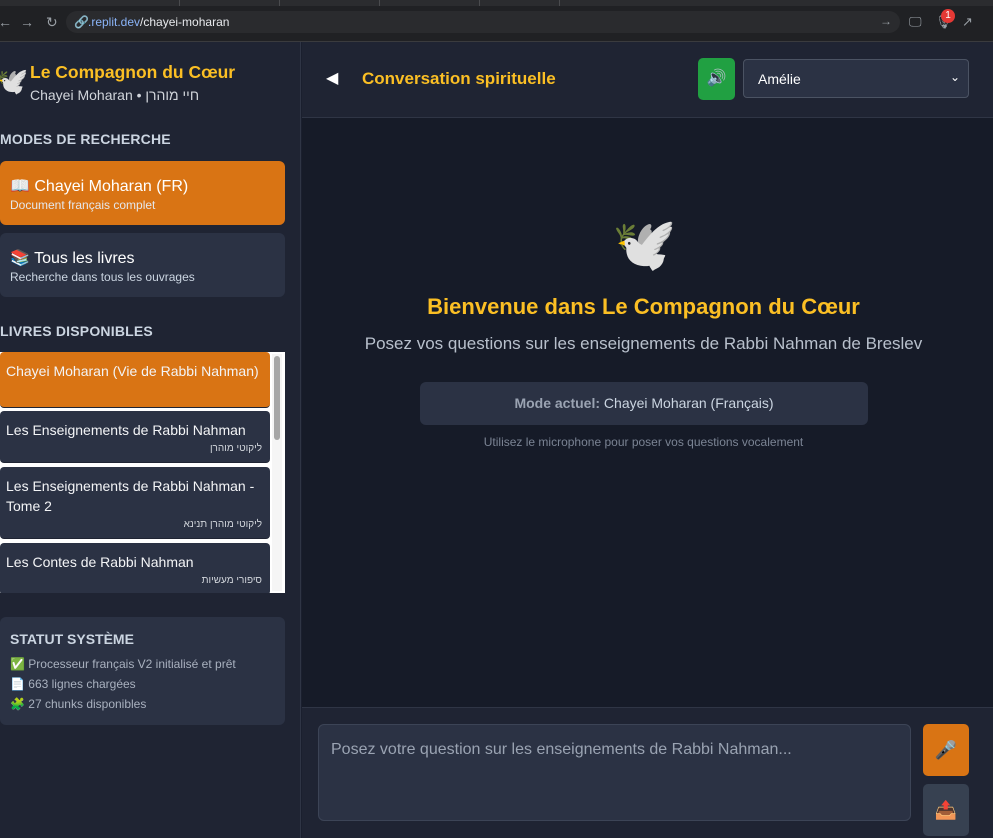  Describe the element at coordinates (100, 562) in the screenshot. I see `book-name: Les Contes de Rabbi Nahman` at that location.